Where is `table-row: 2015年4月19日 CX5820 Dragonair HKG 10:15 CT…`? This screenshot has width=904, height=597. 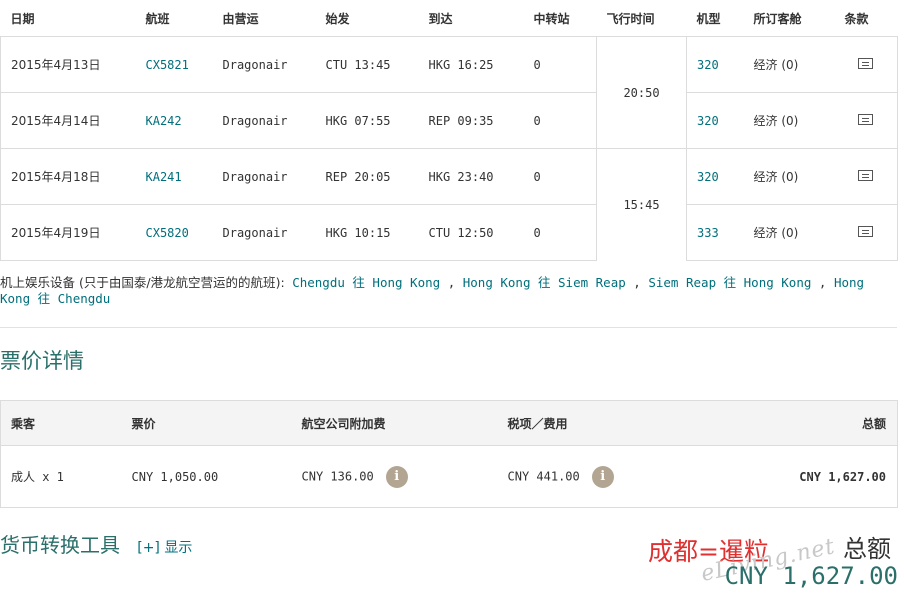 table-row: 2015年4月19日 CX5820 Dragonair HKG 10:15 CT… is located at coordinates (449, 232).